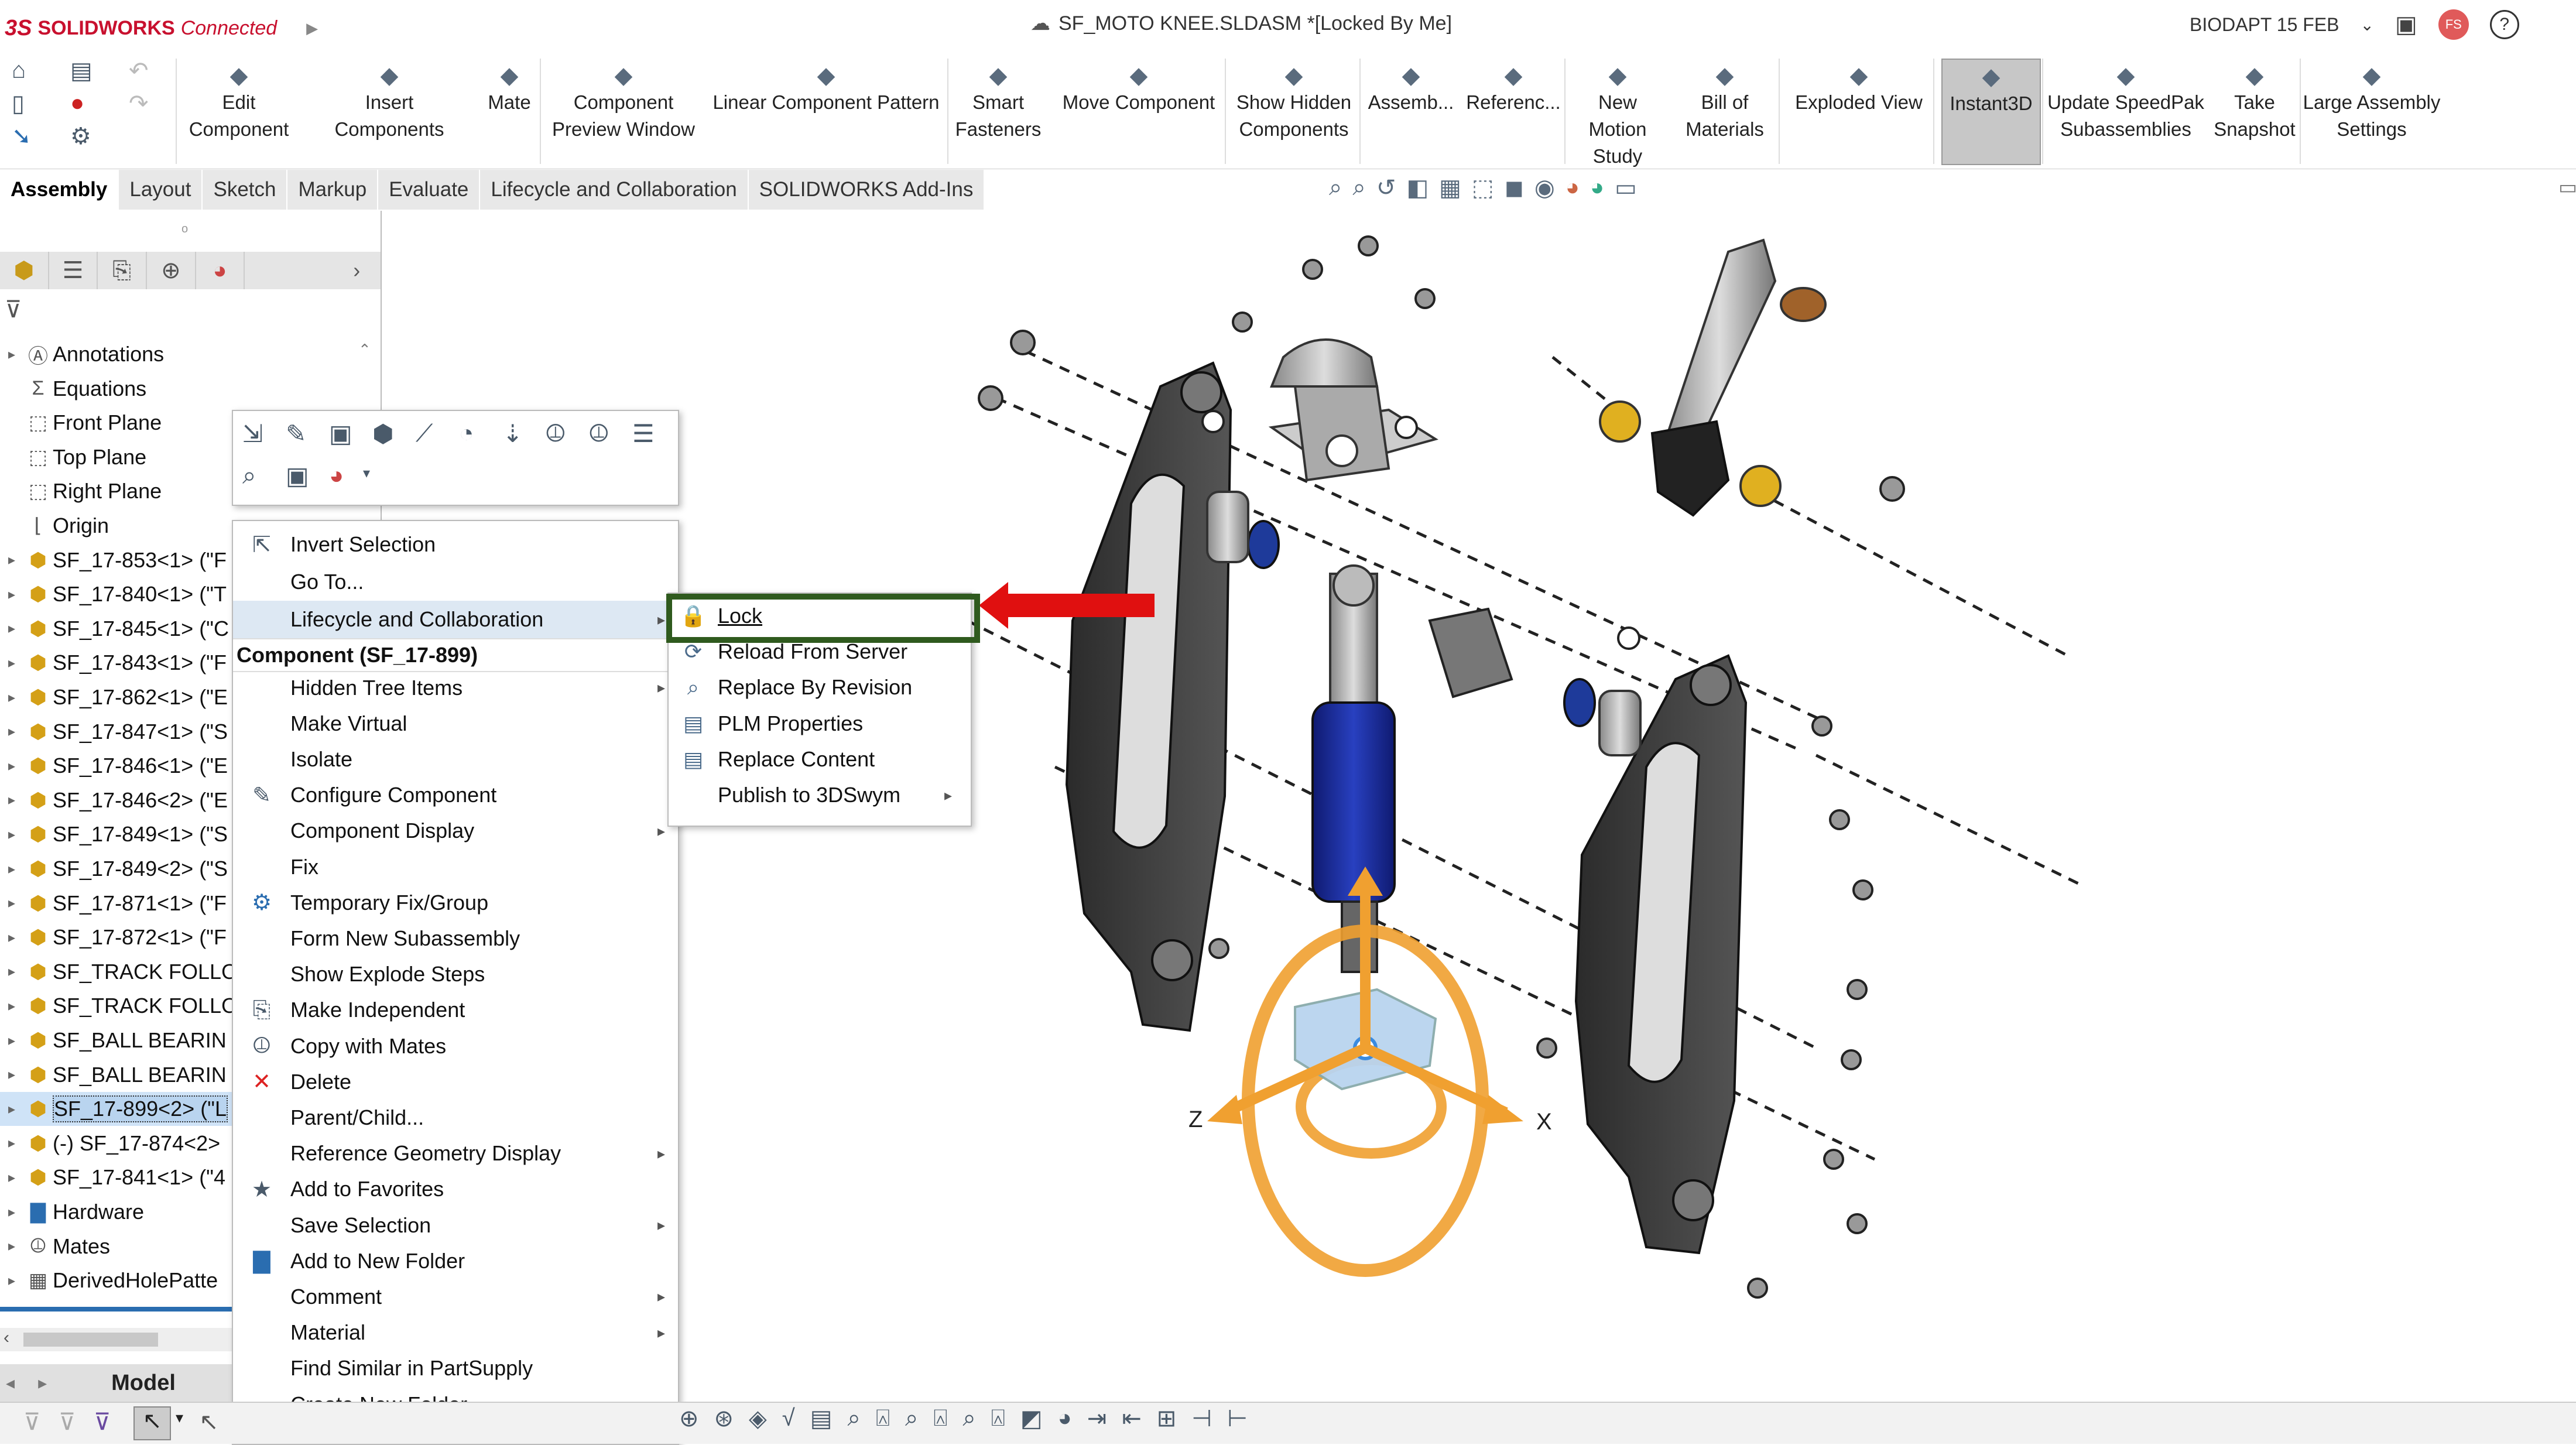 Image resolution: width=2576 pixels, height=1445 pixels. I want to click on collapse-icon: ▭, so click(2567, 187).